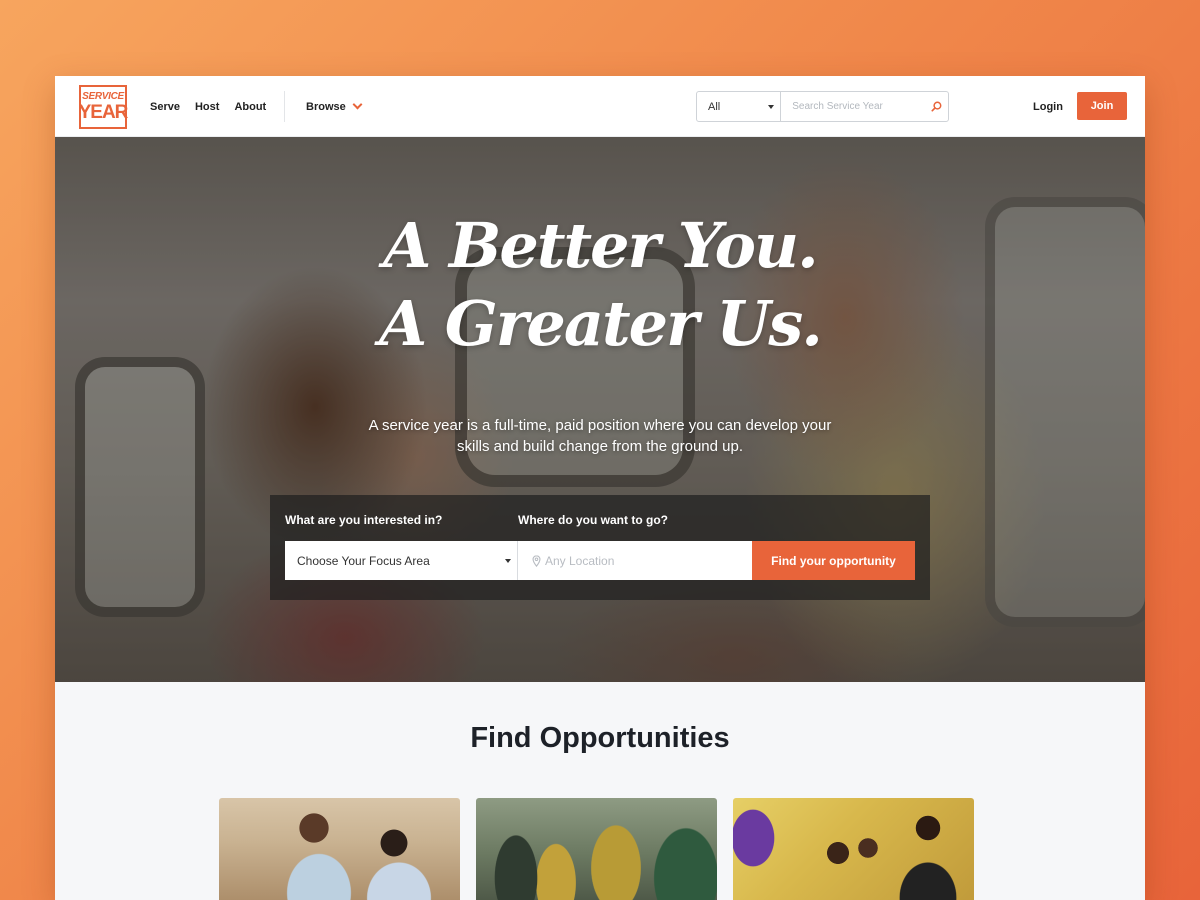  I want to click on browse-dropdown: Browse, so click(334, 106).